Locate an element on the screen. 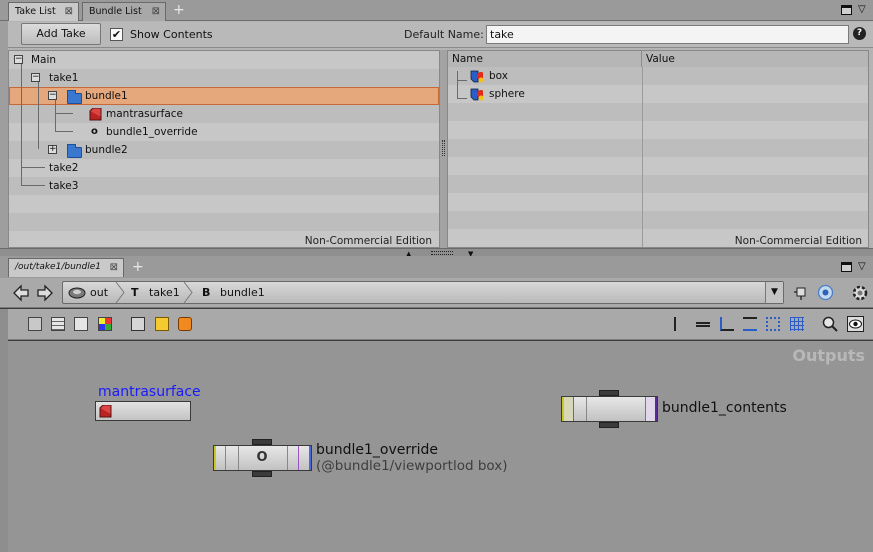  pane-gutter is located at coordinates (4, 137).